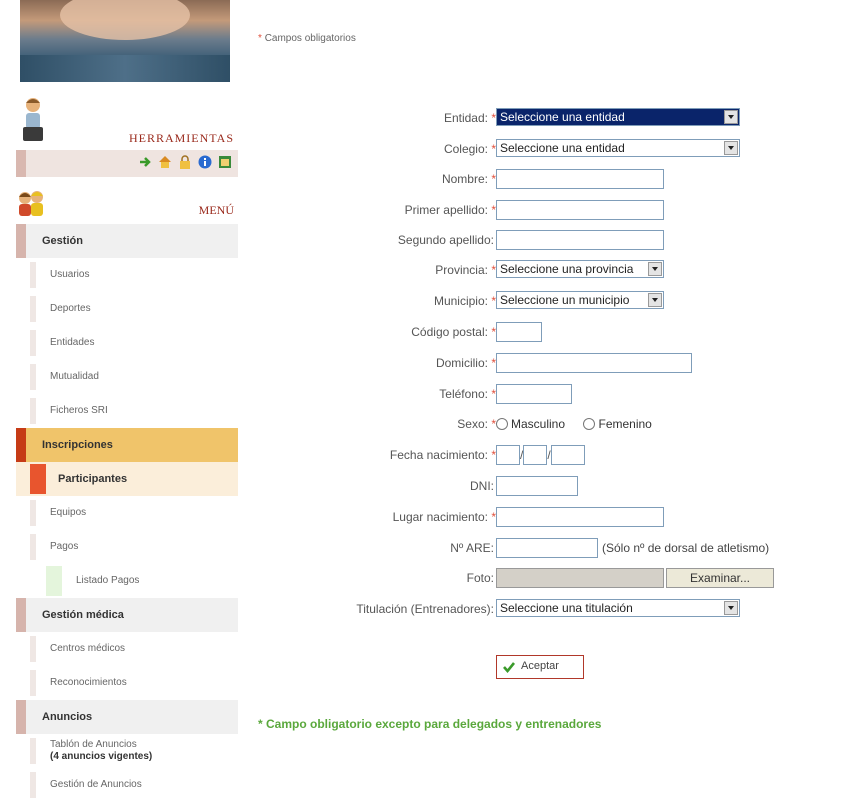 The height and width of the screenshot is (802, 852). I want to click on lugar-nacimiento-input, so click(580, 517).